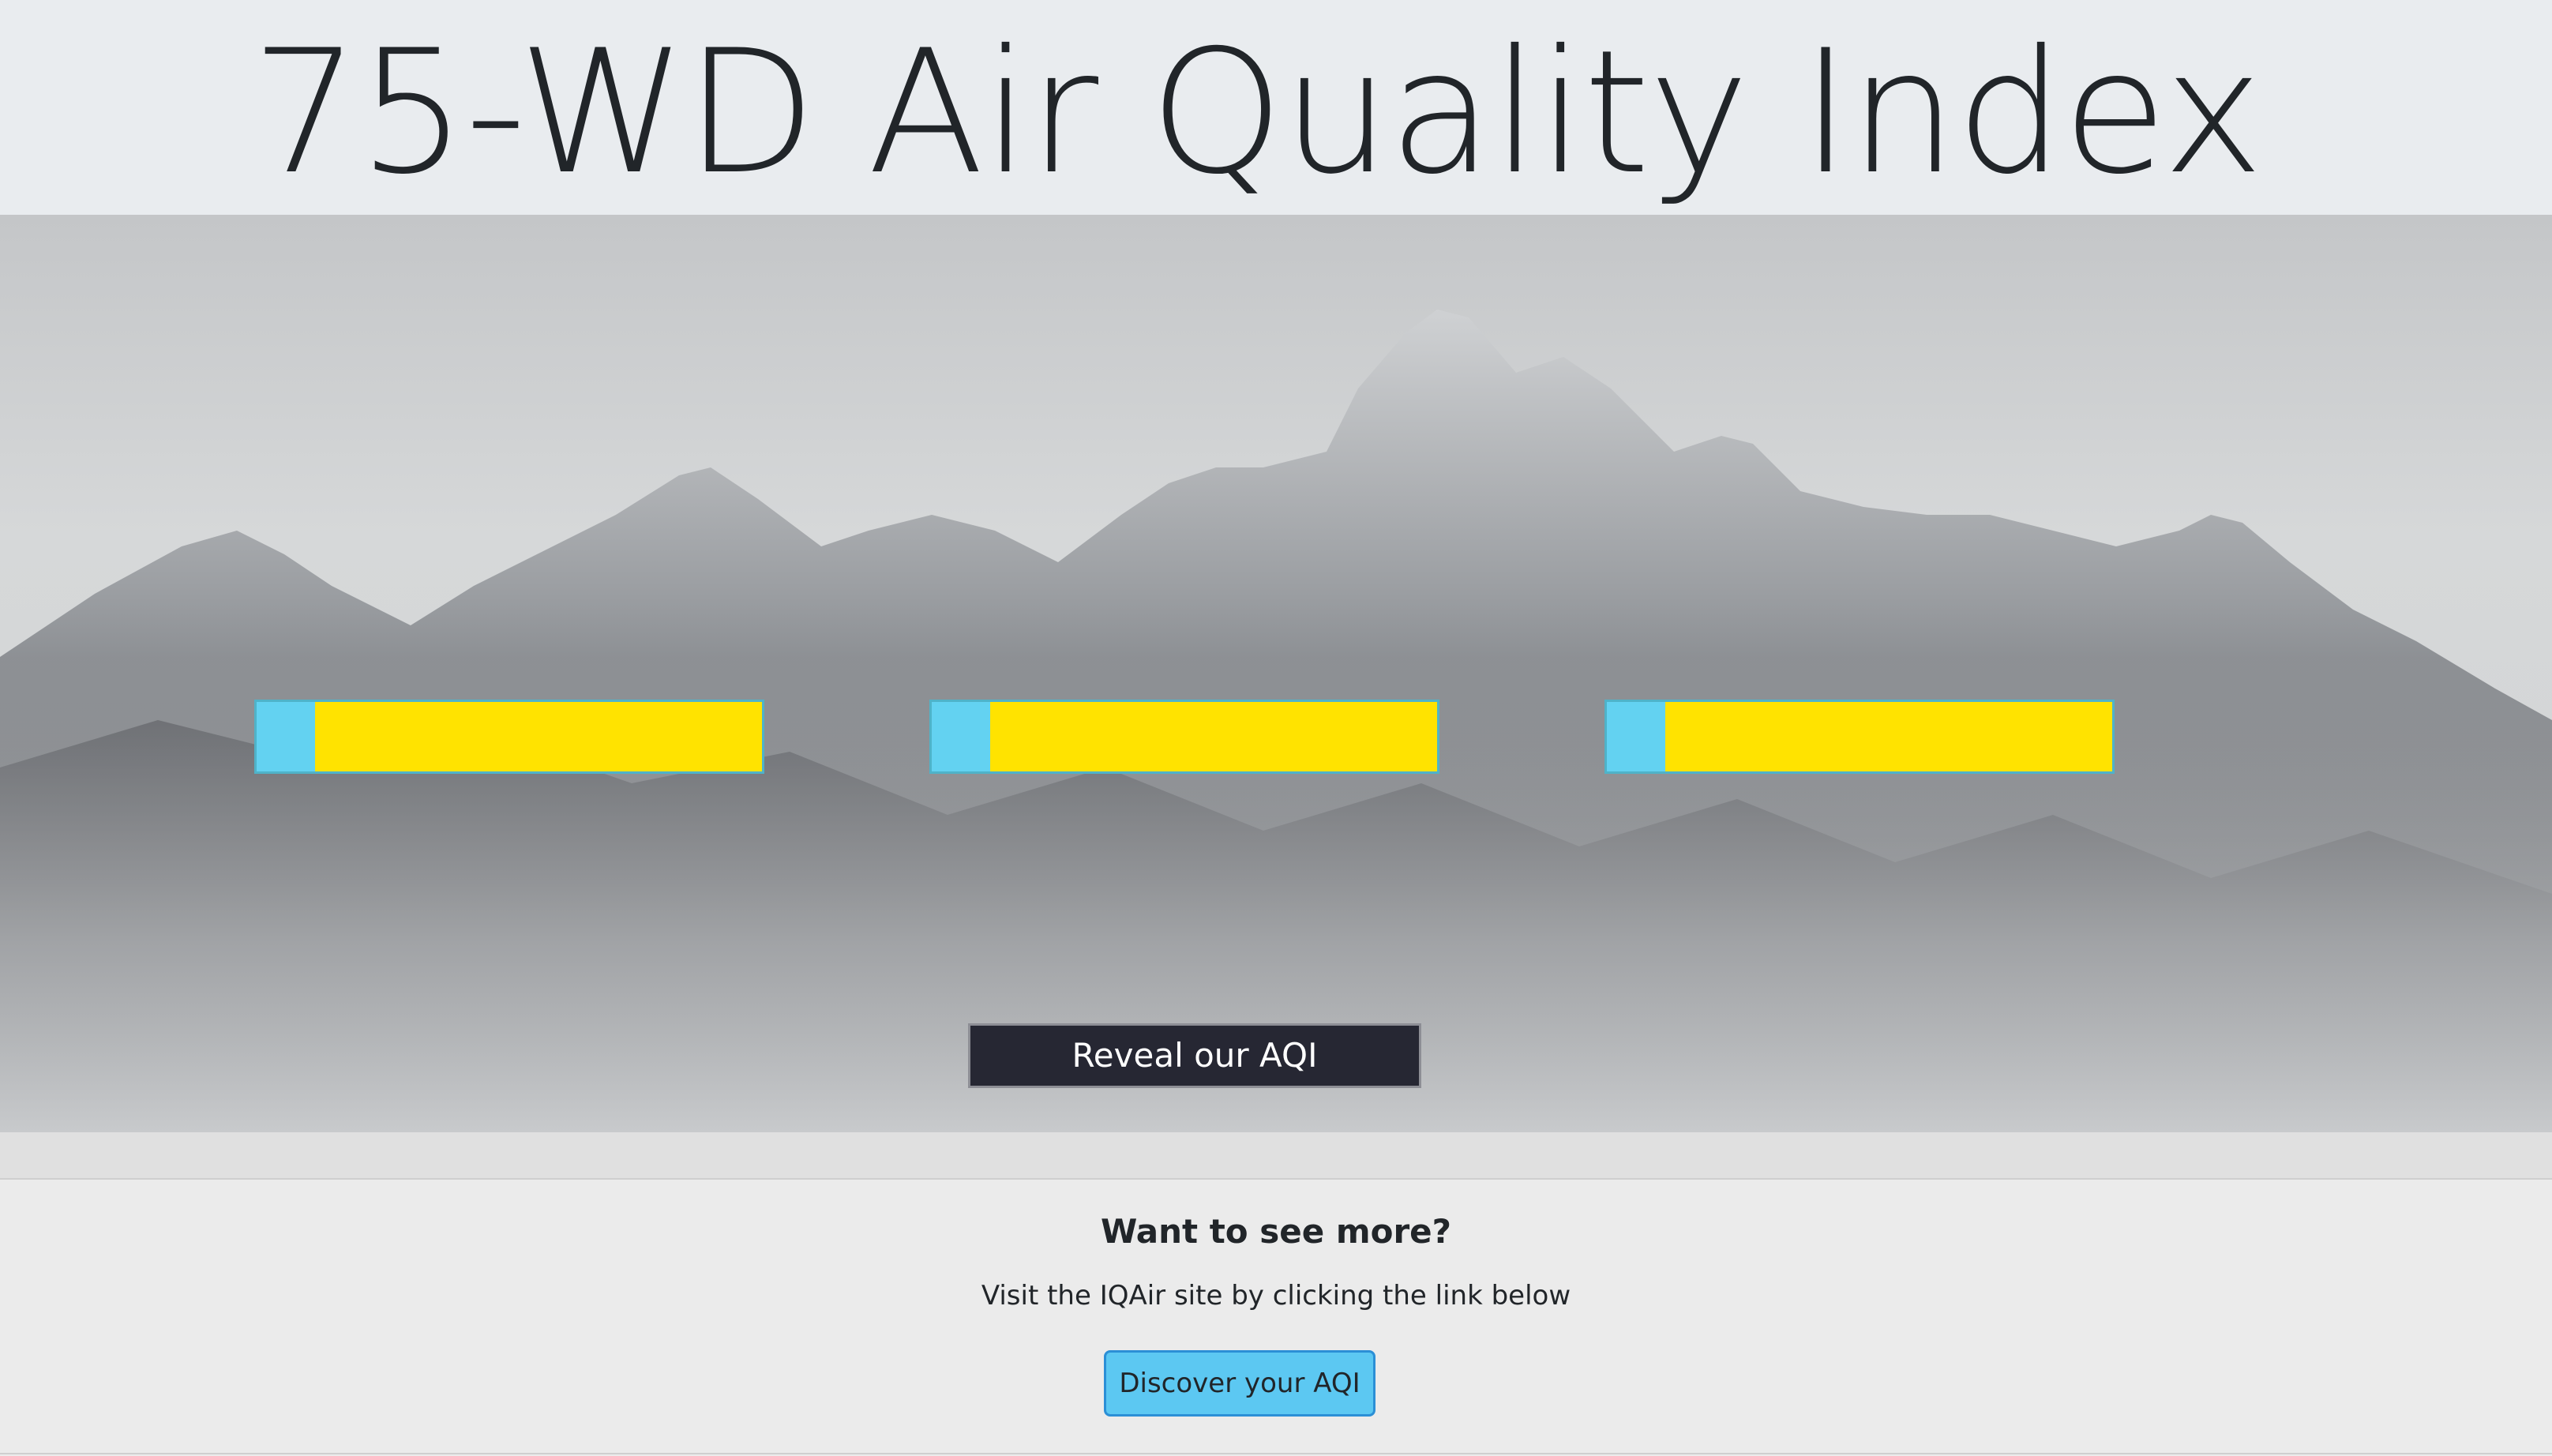 The height and width of the screenshot is (1456, 2552). What do you see at coordinates (1636, 736) in the screenshot?
I see `aqi-bar-3-fill` at bounding box center [1636, 736].